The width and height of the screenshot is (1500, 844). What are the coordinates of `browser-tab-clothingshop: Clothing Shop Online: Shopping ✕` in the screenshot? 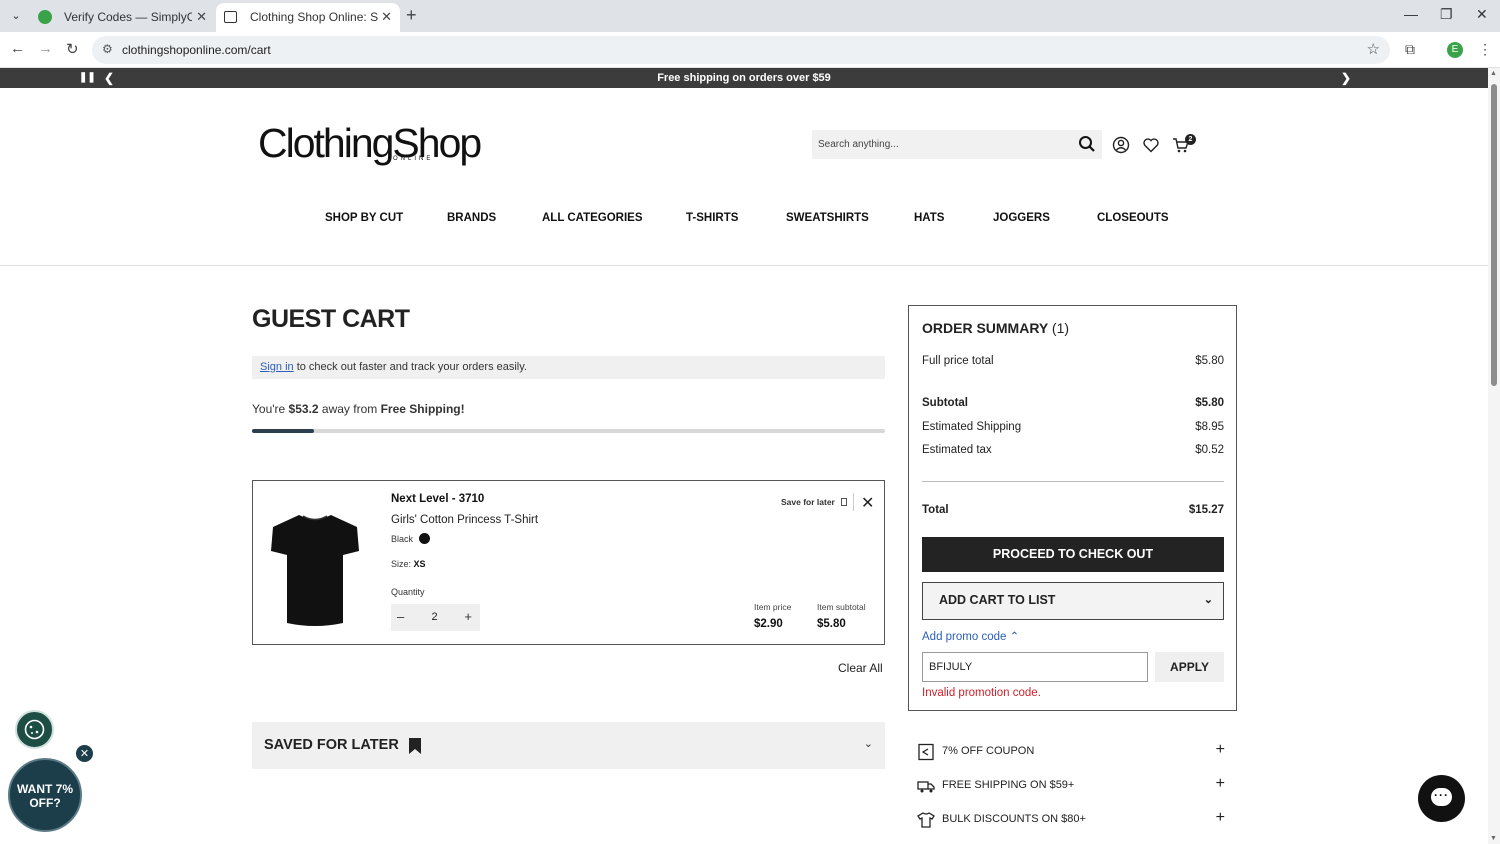 It's located at (308, 17).